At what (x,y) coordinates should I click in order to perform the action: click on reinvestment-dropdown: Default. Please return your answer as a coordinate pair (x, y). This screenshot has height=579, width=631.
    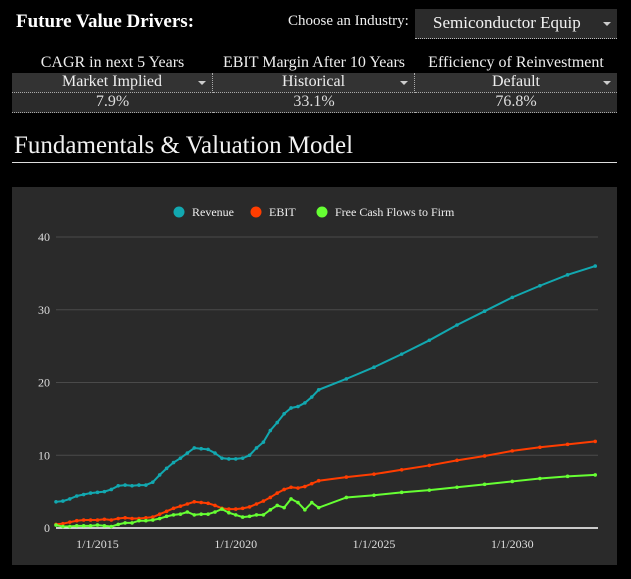
    Looking at the image, I should click on (516, 83).